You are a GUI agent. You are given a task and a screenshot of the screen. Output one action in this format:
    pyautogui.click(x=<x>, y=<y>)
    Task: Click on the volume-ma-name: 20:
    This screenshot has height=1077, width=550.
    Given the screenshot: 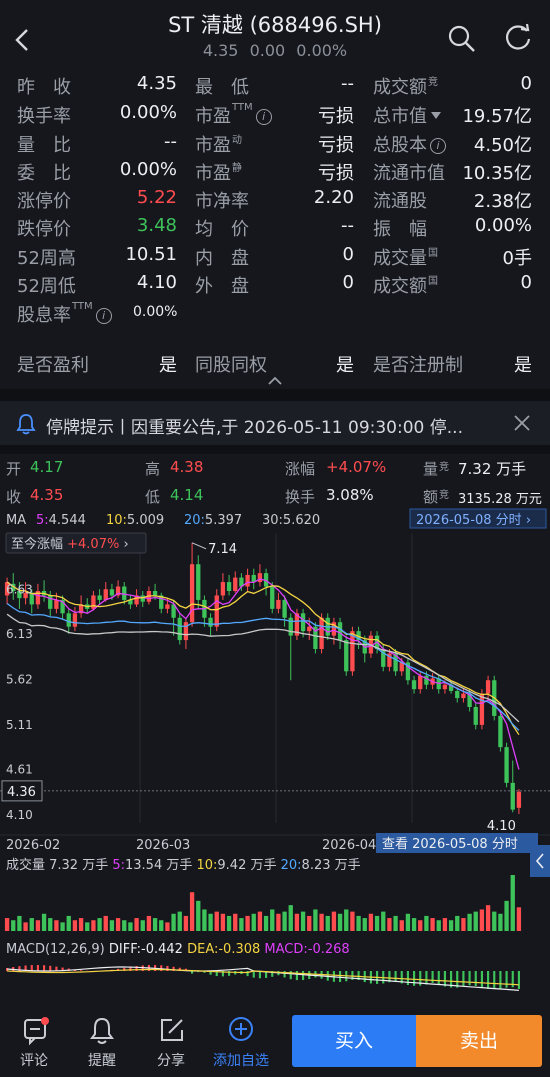 What is the action you would take?
    pyautogui.click(x=291, y=865)
    